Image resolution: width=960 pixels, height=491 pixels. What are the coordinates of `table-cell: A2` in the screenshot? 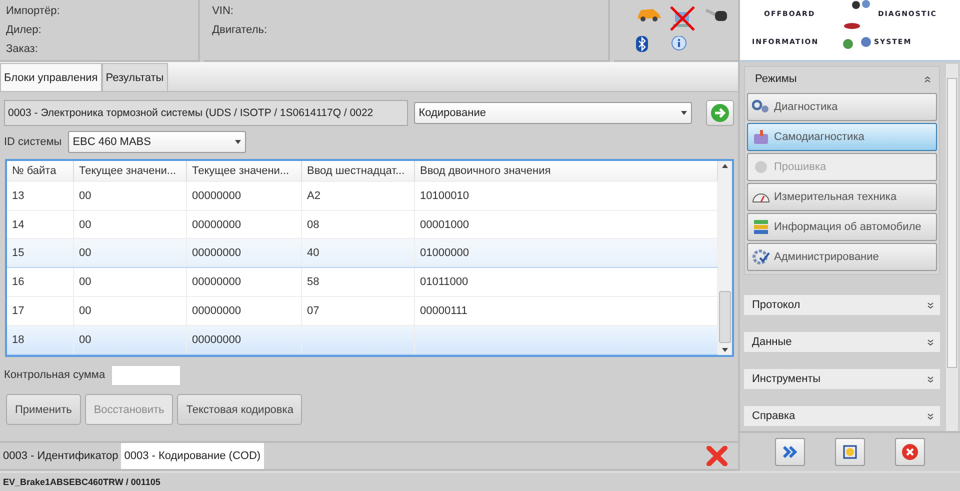 It's located at (313, 196).